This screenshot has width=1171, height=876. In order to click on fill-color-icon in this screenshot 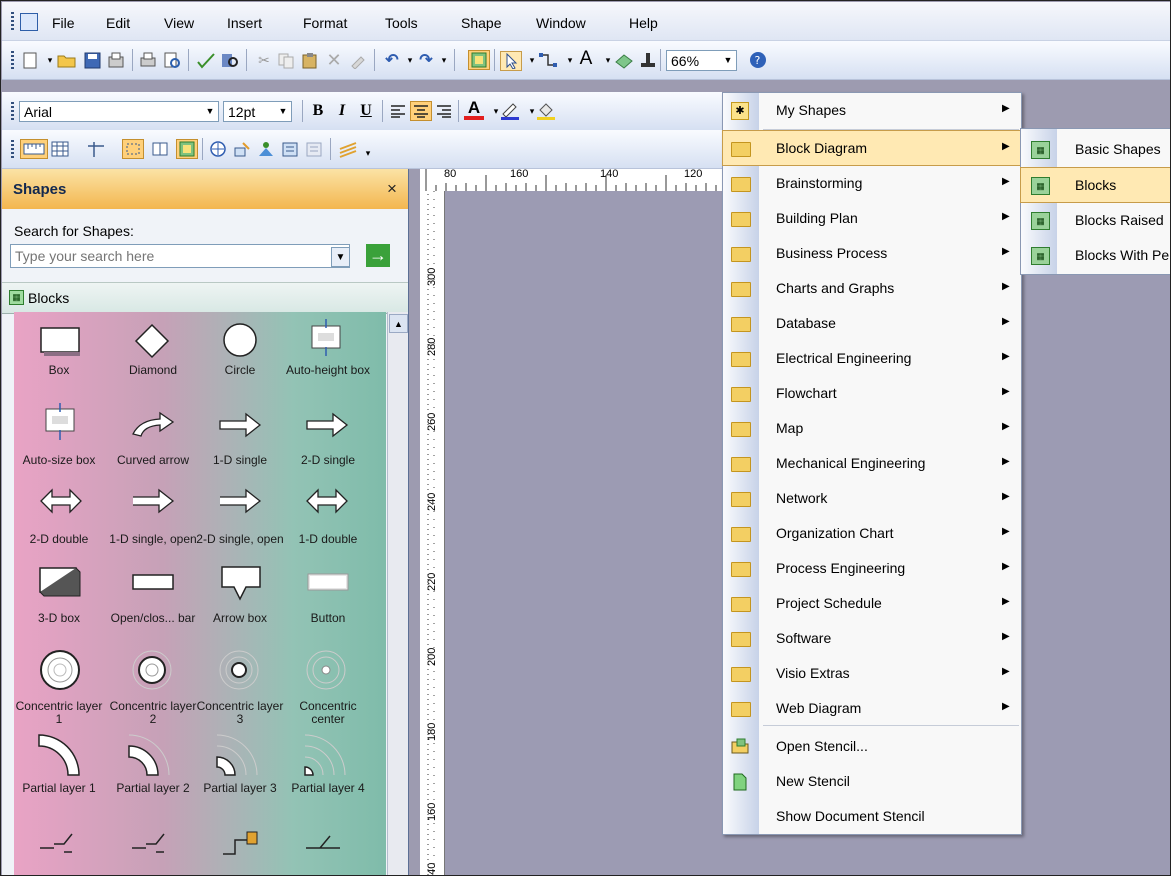, I will do `click(546, 111)`.